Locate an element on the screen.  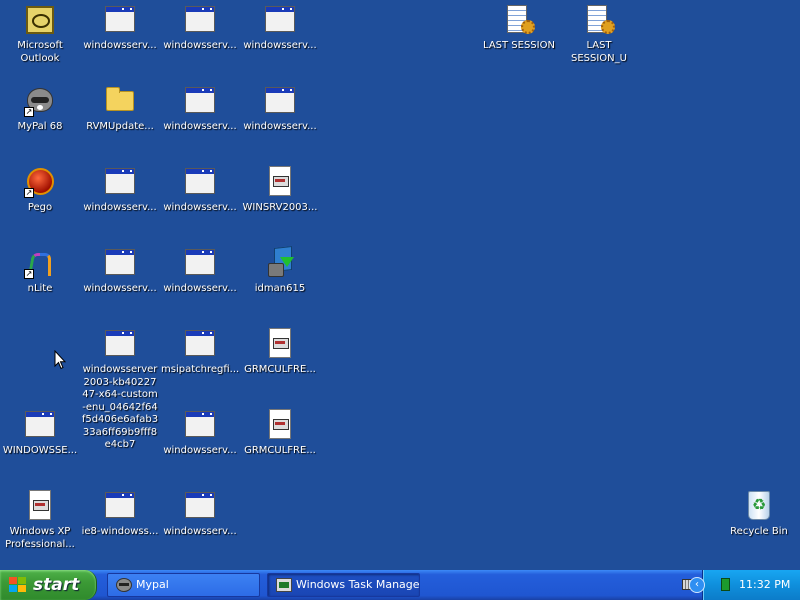
start-label: start is located at coordinates (56, 585).